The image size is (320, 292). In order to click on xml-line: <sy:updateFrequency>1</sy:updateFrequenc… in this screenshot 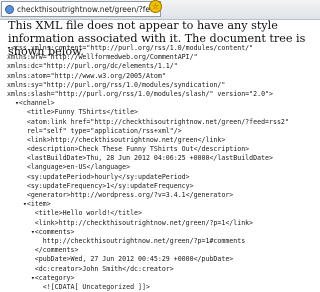, I will do `click(100, 185)`.